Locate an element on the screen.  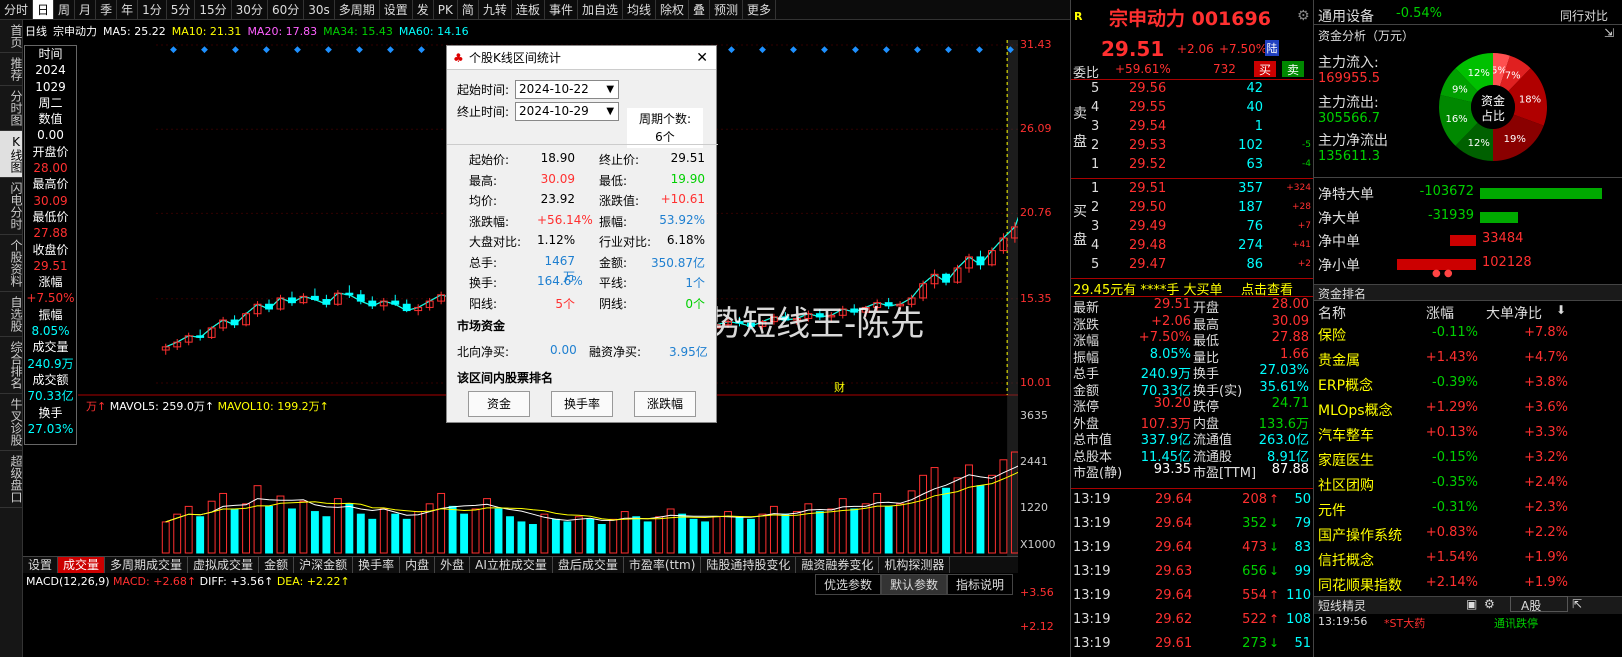
info-line: 成交量 is located at coordinates (50, 347).